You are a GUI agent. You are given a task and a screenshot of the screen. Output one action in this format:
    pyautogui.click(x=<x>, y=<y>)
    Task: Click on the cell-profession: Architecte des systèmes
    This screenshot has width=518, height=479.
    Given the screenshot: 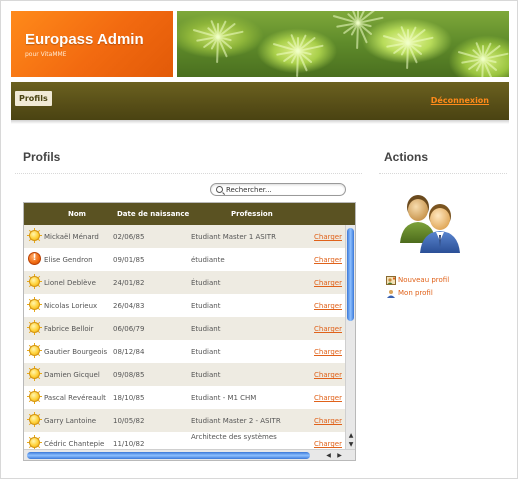 What is the action you would take?
    pyautogui.click(x=234, y=437)
    